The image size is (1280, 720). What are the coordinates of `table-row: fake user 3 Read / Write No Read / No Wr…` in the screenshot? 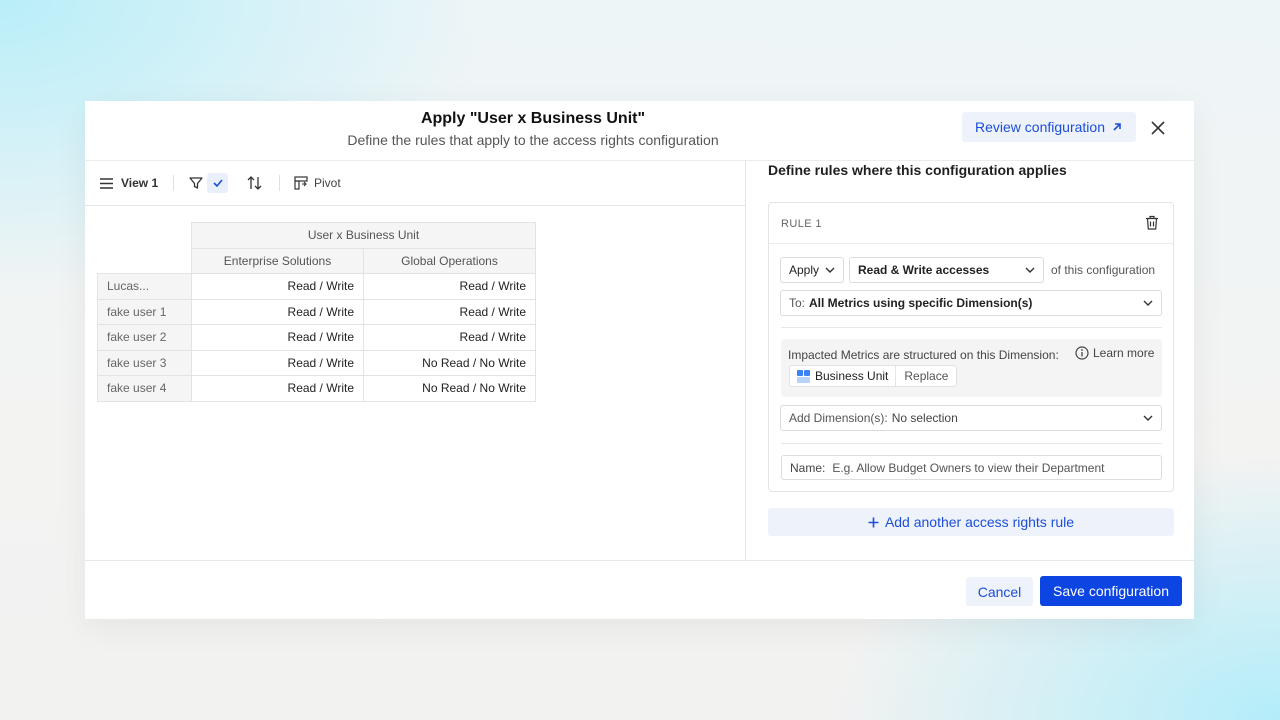 It's located at (316, 362).